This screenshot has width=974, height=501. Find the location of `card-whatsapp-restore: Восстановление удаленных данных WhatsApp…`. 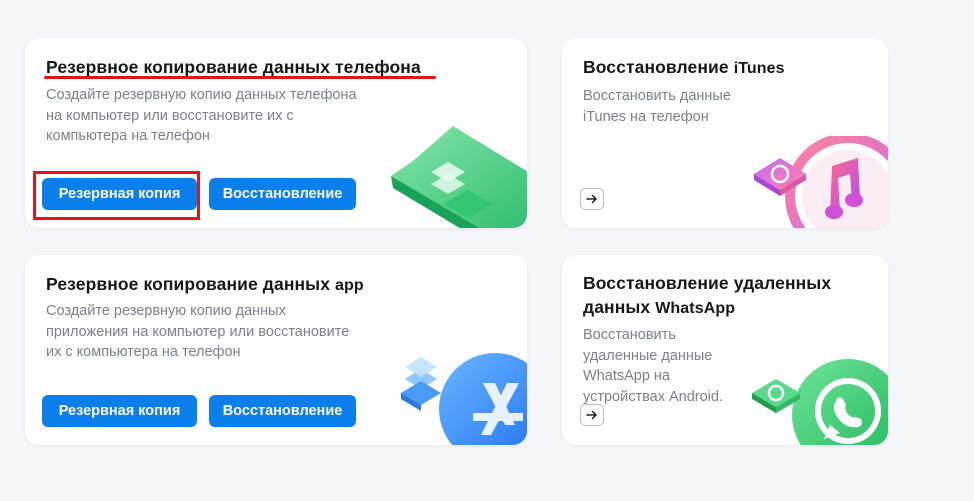

card-whatsapp-restore: Восстановление удаленных данных WhatsApp… is located at coordinates (725, 350).